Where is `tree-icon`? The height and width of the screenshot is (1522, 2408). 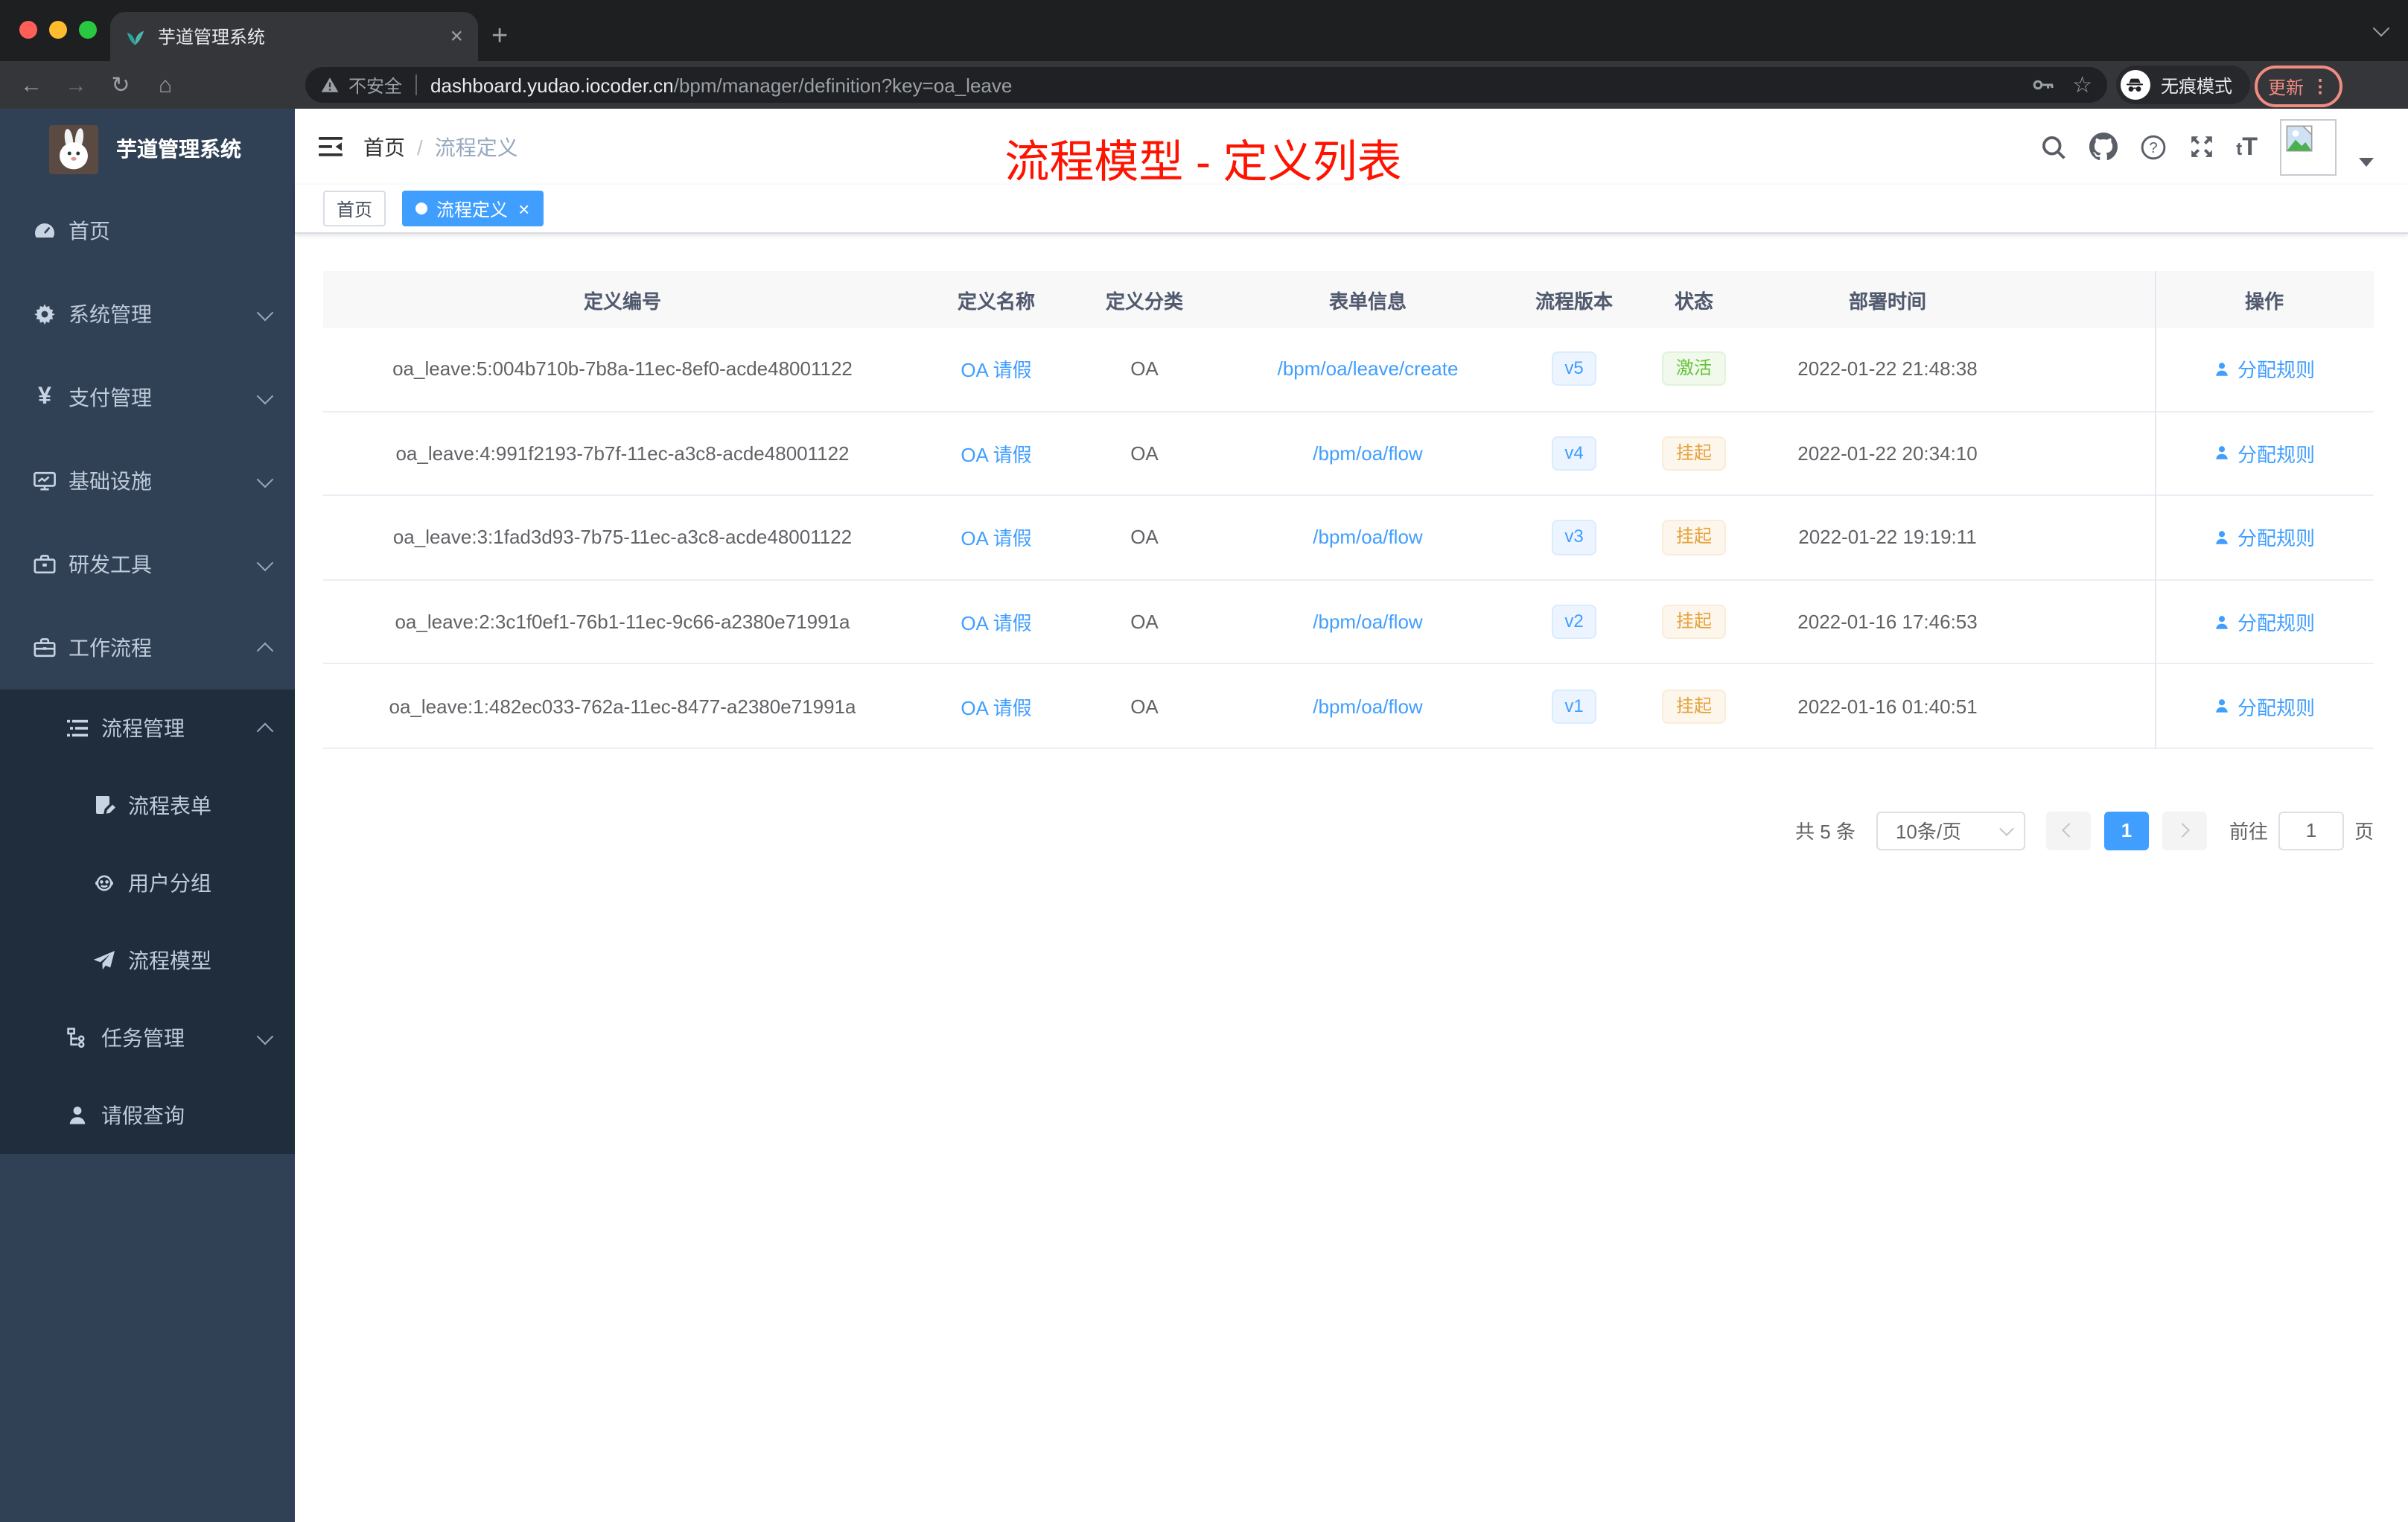
tree-icon is located at coordinates (77, 1038).